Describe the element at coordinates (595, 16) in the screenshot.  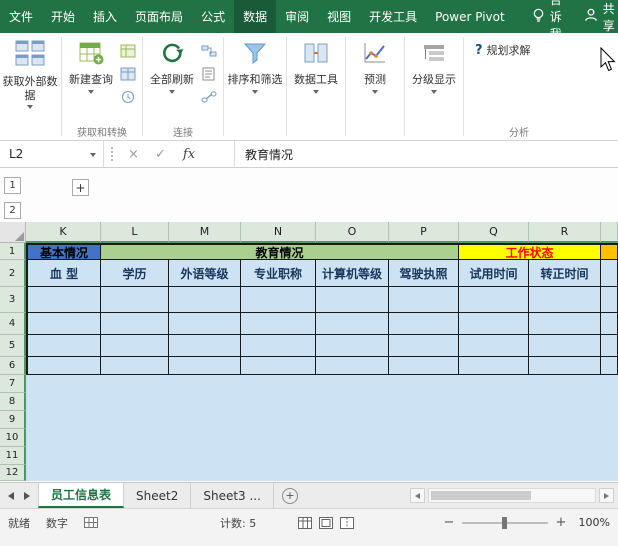
I see `share-button: 共享` at that location.